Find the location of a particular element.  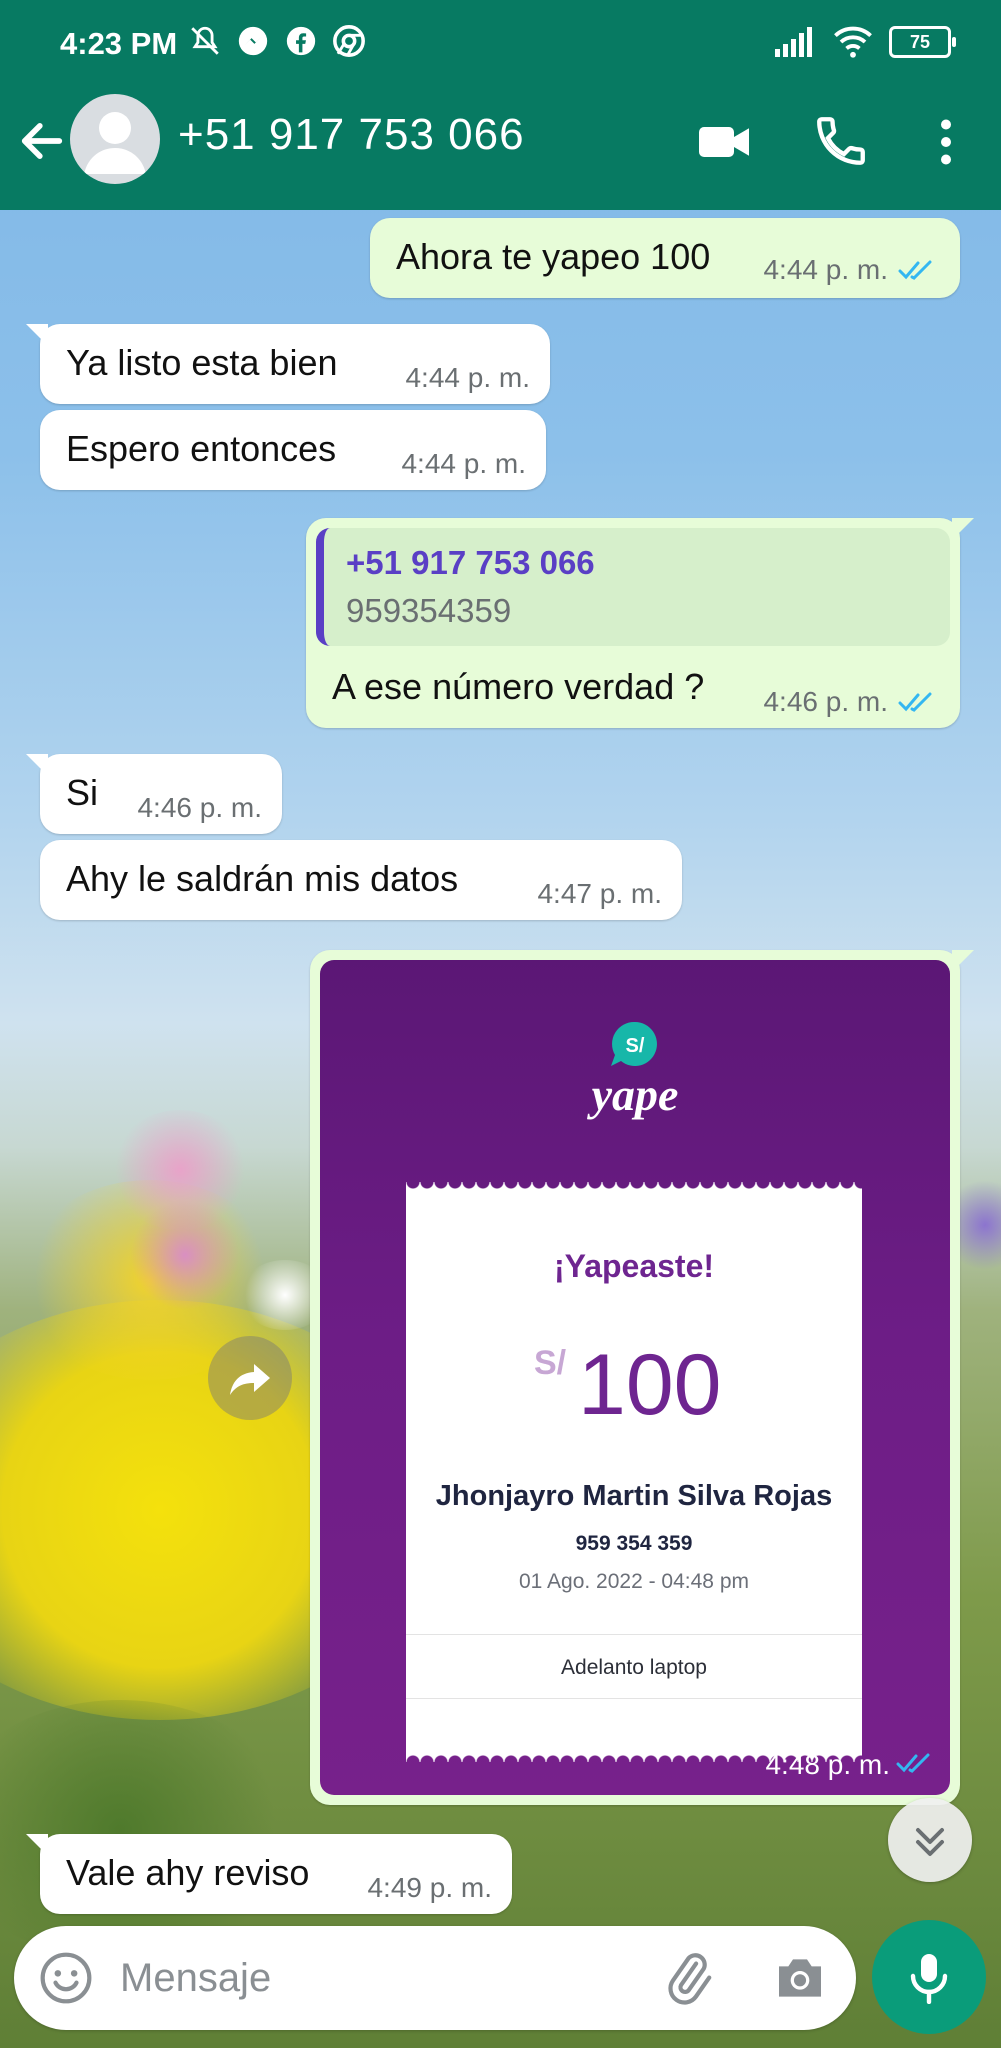

message-time: 4:48 p. m. is located at coordinates (827, 1764).